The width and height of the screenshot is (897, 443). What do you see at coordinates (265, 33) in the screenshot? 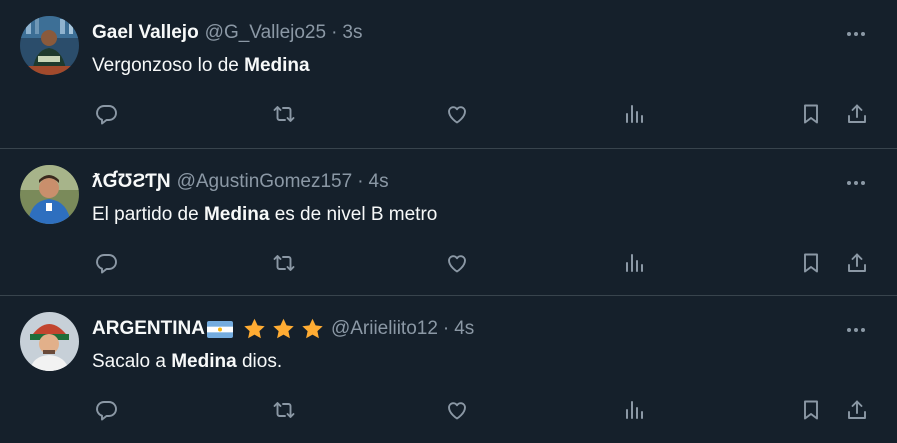
I see `user-handle: @G_Vallejo25` at bounding box center [265, 33].